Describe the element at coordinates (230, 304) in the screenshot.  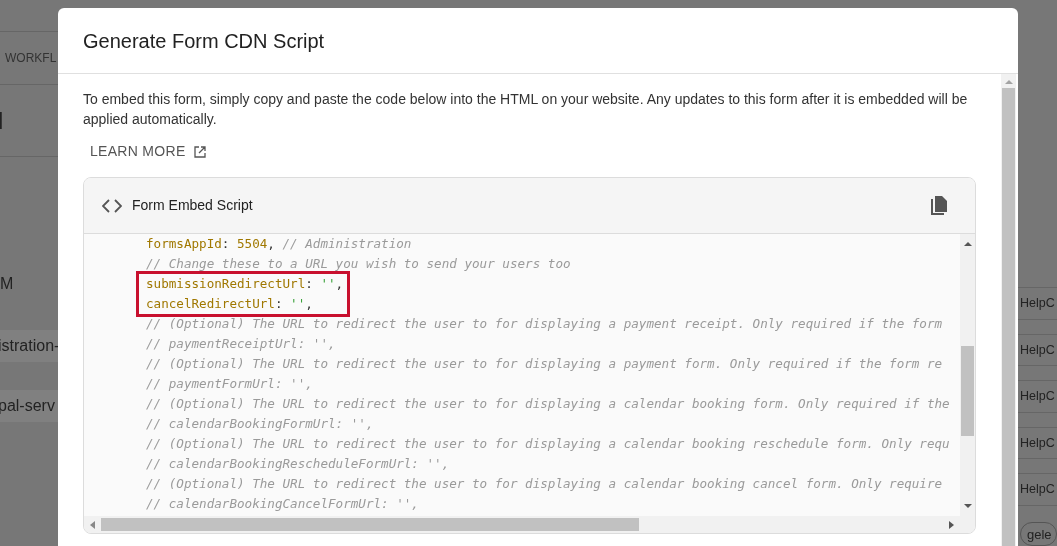
I see `code-line: cancelRedirectUrl: '',` at that location.